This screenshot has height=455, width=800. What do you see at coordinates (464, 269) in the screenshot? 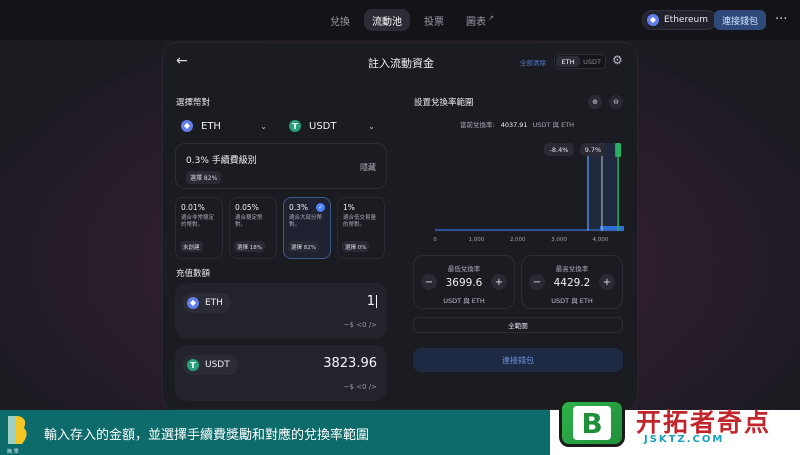
I see `min-price-label: 最低兌換率` at bounding box center [464, 269].